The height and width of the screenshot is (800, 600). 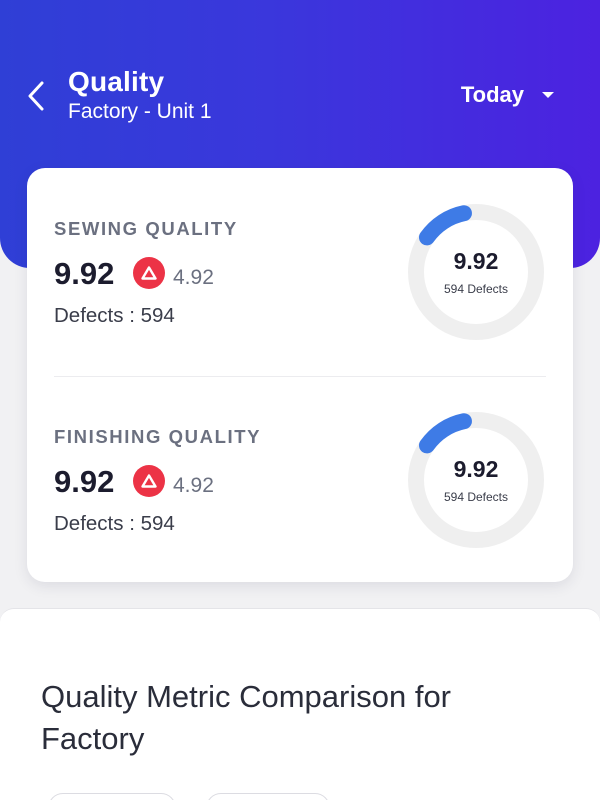 What do you see at coordinates (246, 717) in the screenshot?
I see `comparison-title: Quality Metric Comparison for Factory` at bounding box center [246, 717].